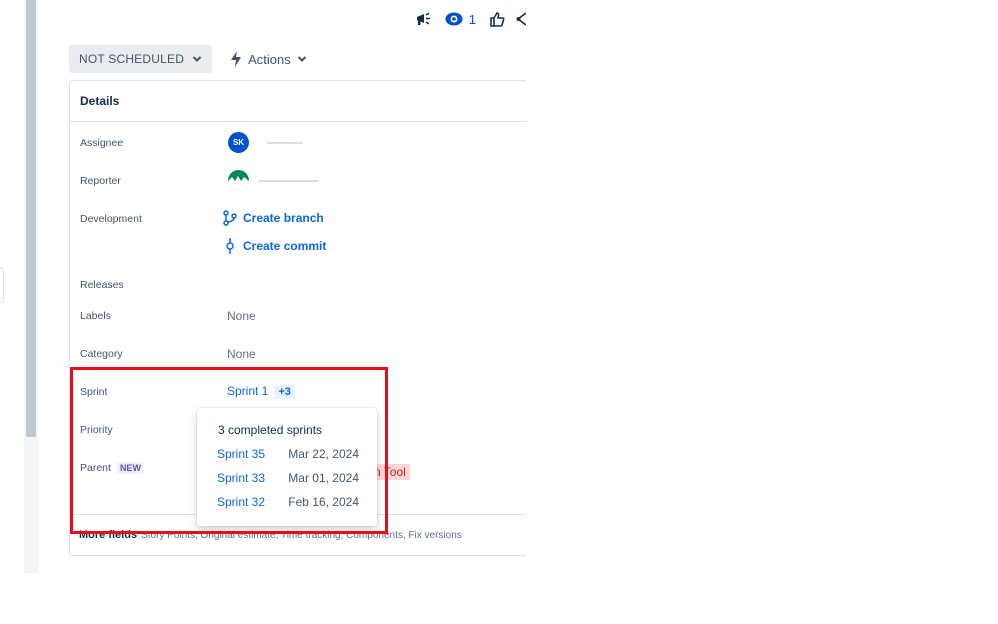  I want to click on feedback-button, so click(424, 19).